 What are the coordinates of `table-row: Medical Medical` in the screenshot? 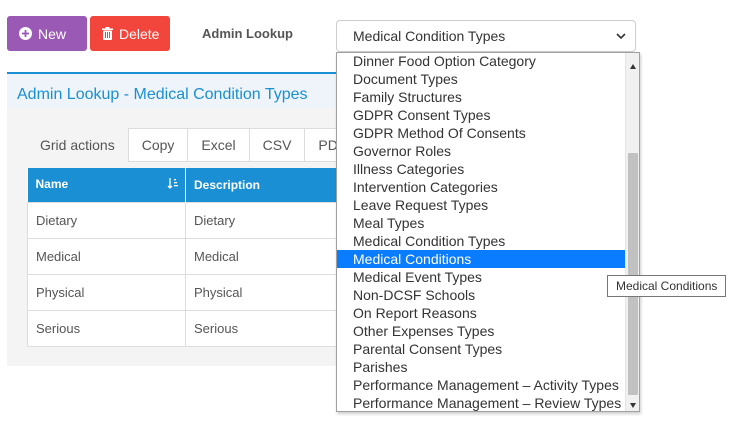 It's located at (182, 256).